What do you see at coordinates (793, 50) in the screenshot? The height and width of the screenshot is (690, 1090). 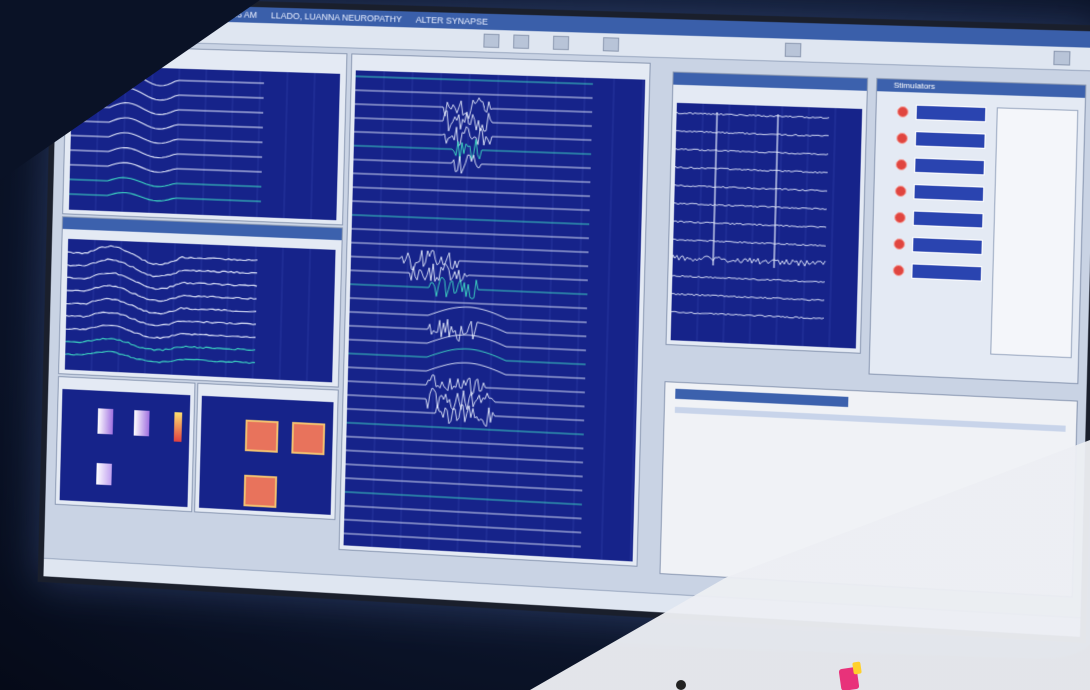 I see `record-icon` at bounding box center [793, 50].